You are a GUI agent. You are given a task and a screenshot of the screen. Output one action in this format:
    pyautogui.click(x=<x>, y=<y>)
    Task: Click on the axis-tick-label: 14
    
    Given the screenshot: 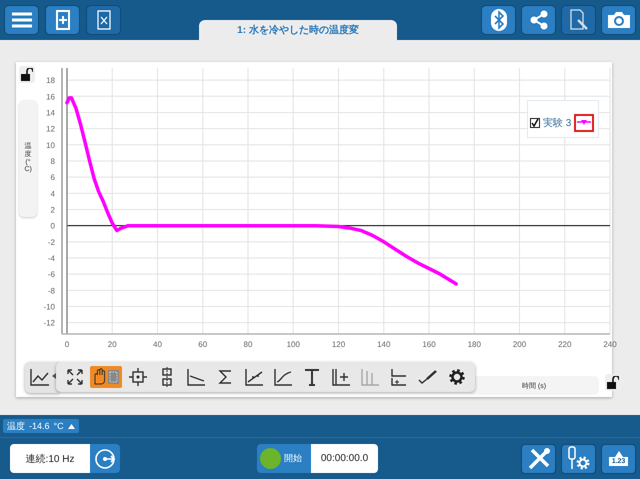 What is the action you would take?
    pyautogui.click(x=50, y=113)
    